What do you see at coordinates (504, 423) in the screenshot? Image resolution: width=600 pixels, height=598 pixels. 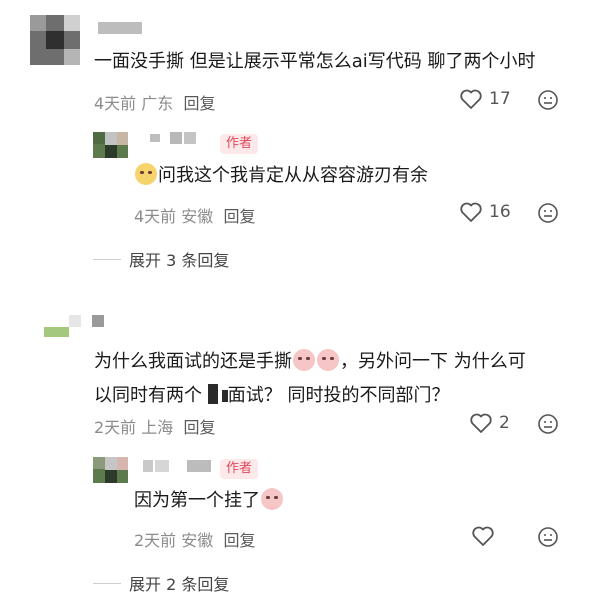 I see `like-count: 2` at bounding box center [504, 423].